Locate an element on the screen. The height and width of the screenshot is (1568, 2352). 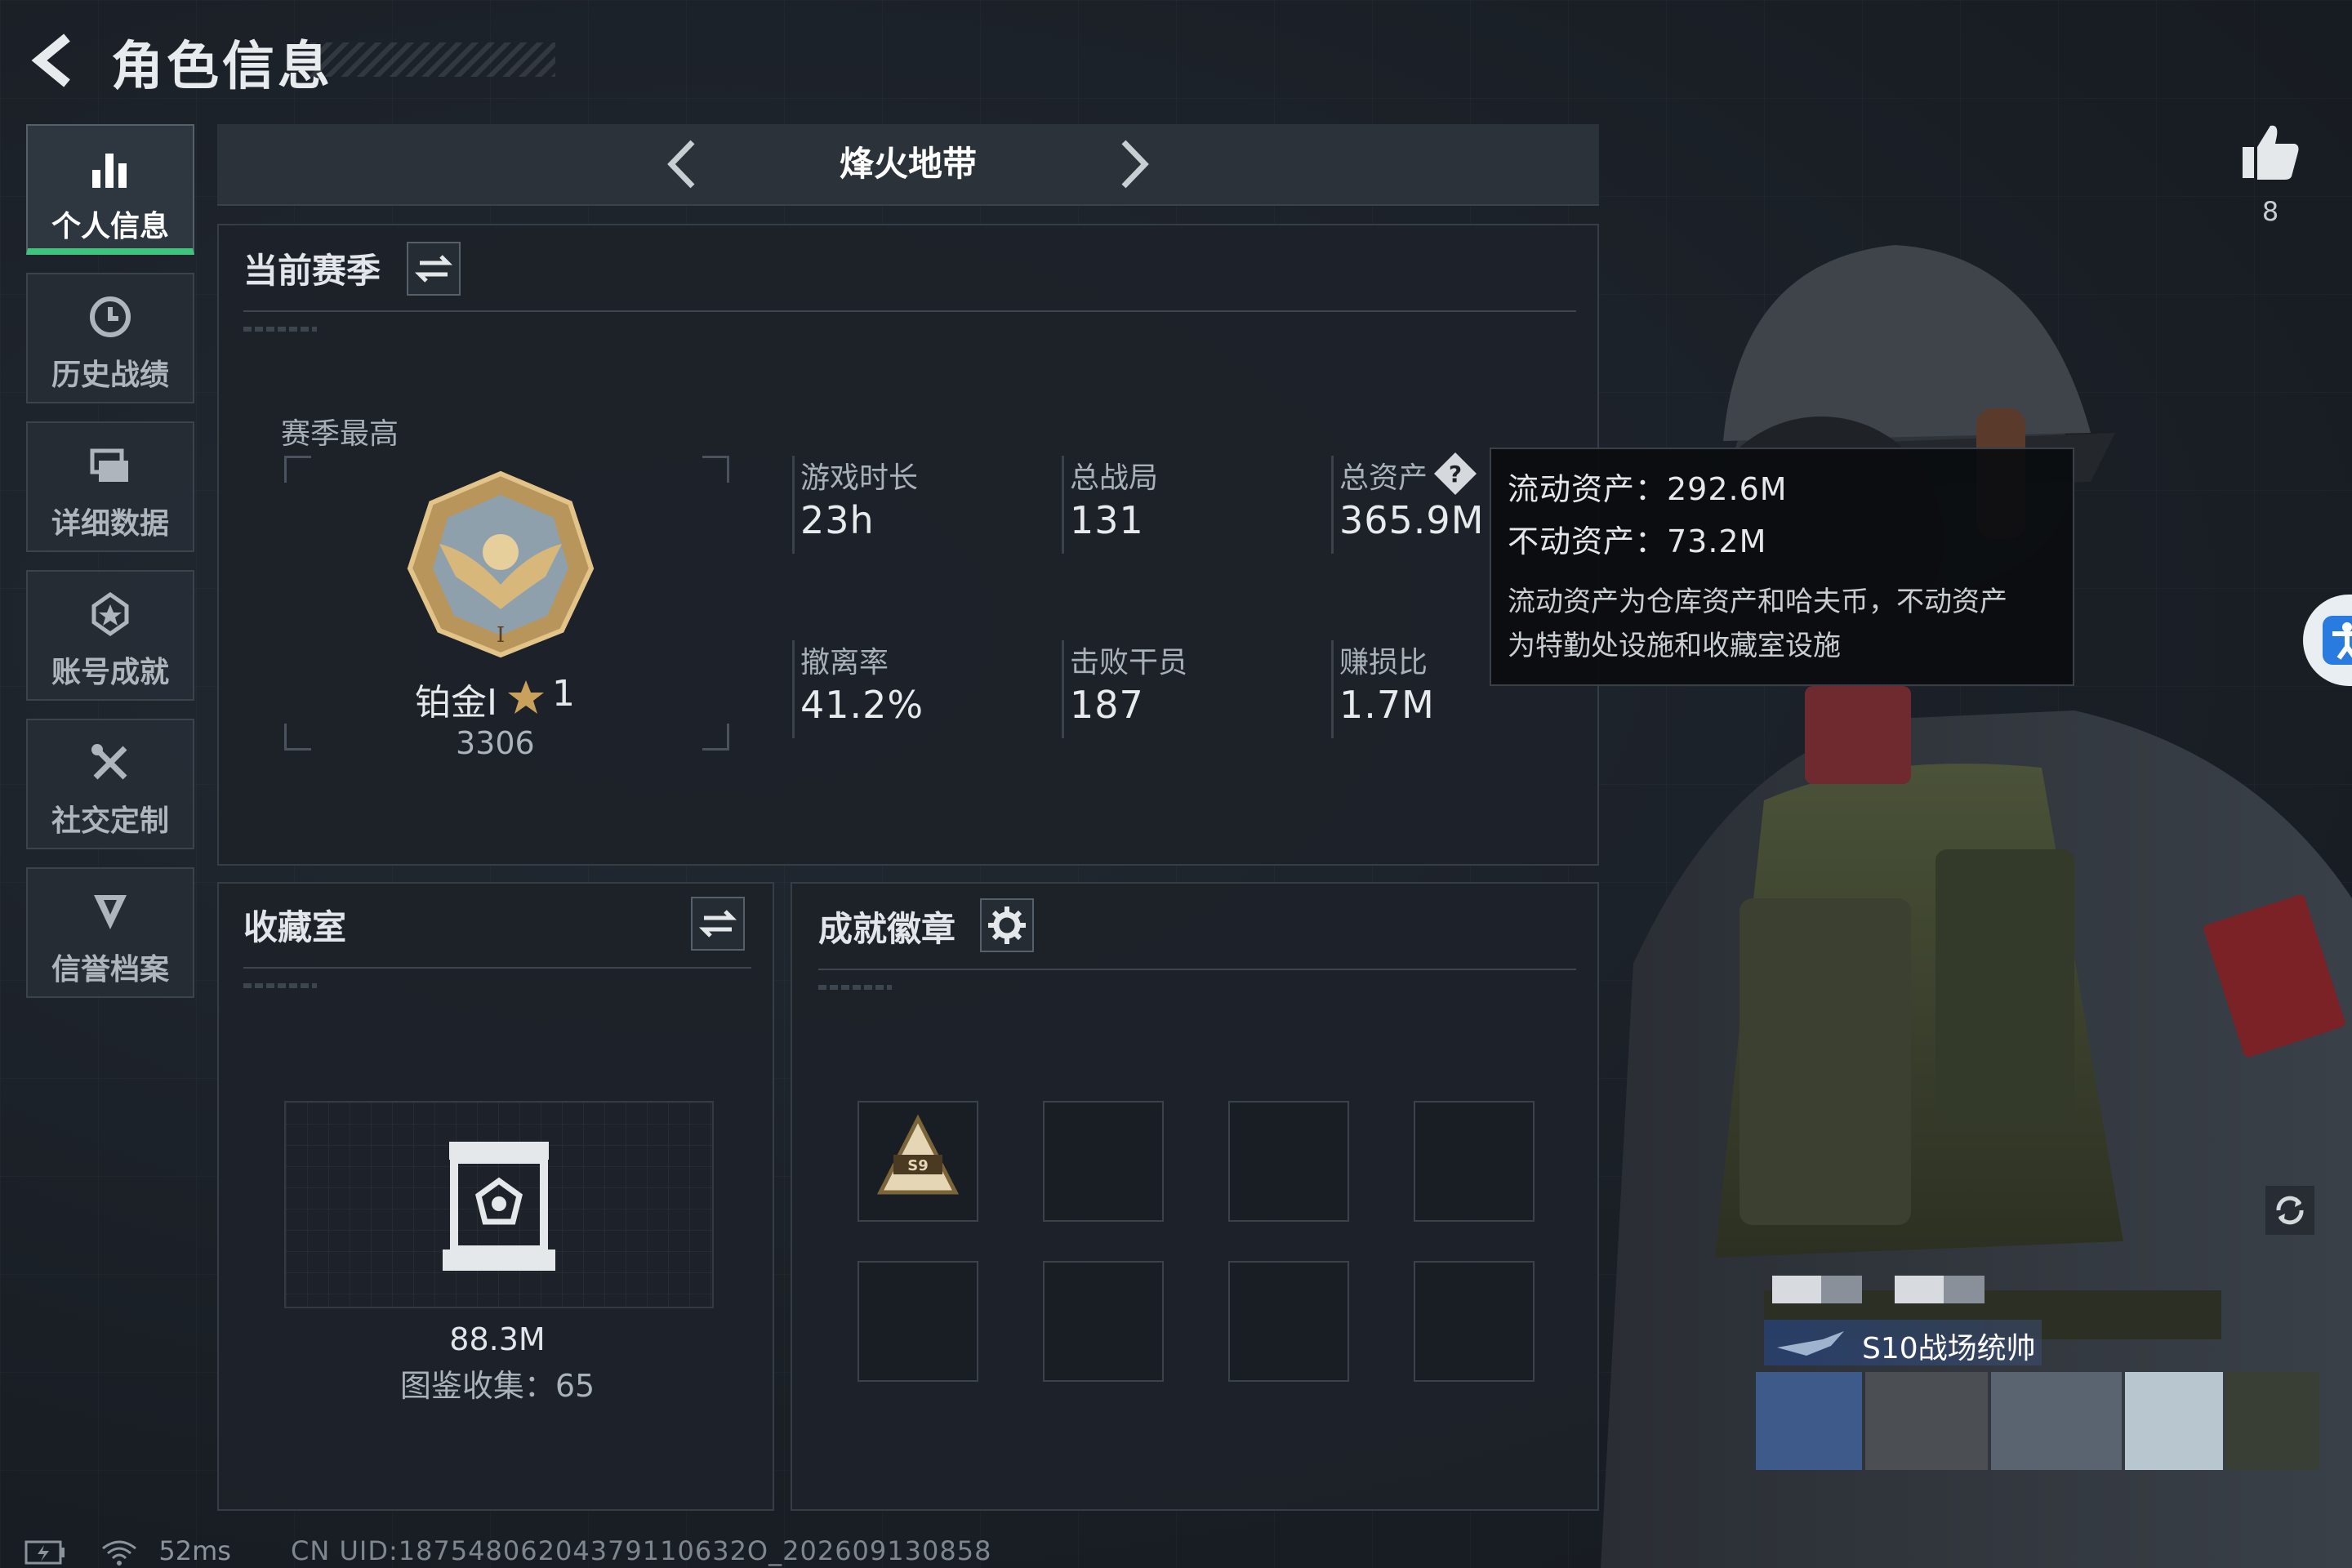
wifi-icon is located at coordinates (119, 1553).